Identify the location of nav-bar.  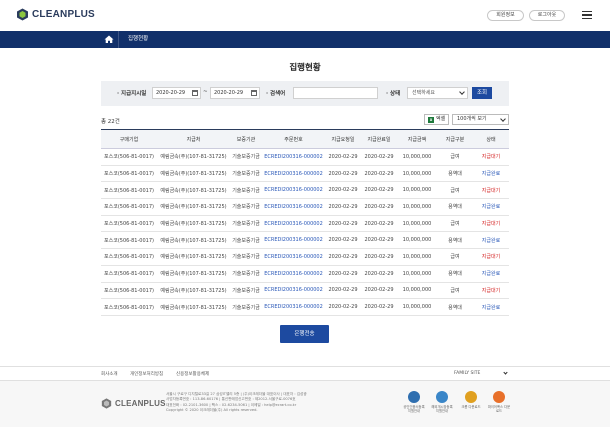
(305, 39).